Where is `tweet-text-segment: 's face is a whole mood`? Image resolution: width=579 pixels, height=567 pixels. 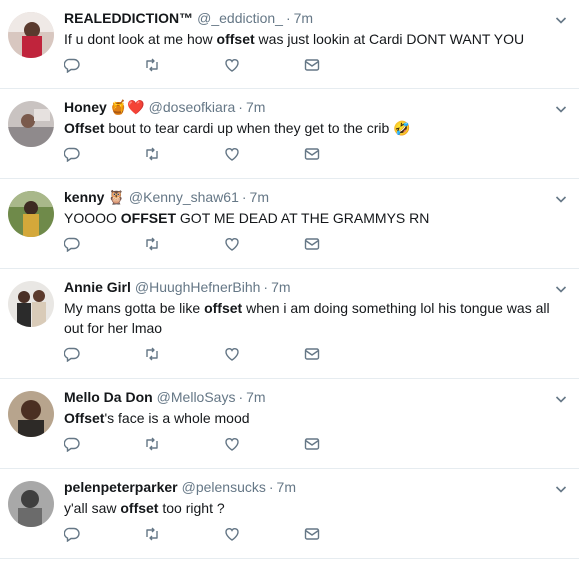 tweet-text-segment: 's face is a whole mood is located at coordinates (177, 418).